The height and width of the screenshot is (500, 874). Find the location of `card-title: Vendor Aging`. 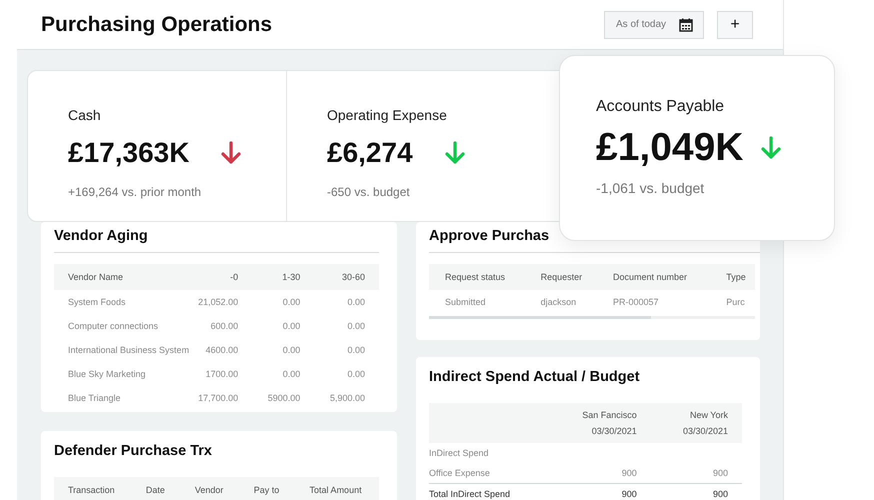

card-title: Vendor Aging is located at coordinates (216, 240).